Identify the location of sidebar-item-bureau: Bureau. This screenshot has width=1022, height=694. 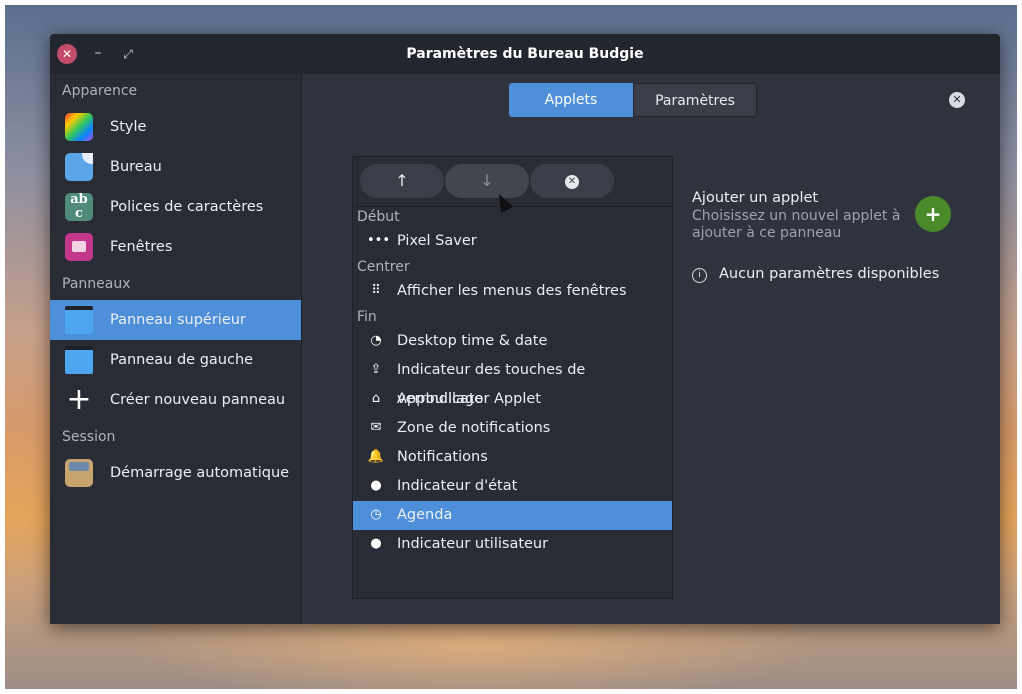
(175, 167).